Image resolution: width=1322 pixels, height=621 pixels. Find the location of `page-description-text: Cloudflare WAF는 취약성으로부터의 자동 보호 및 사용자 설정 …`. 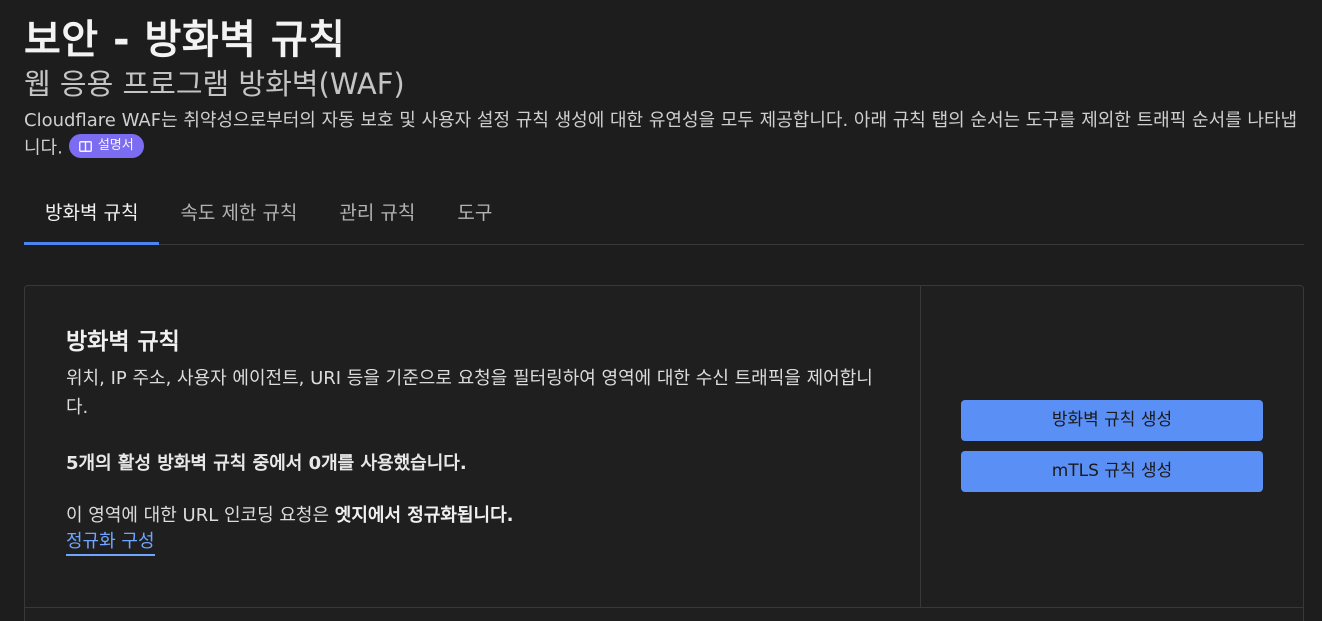

page-description-text: Cloudflare WAF는 취약성으로부터의 자동 보호 및 사용자 설정 … is located at coordinates (661, 134).